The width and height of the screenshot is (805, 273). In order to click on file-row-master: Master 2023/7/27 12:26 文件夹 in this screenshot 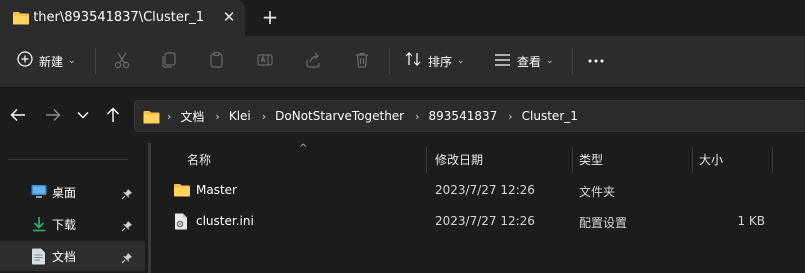, I will do `click(480, 191)`.